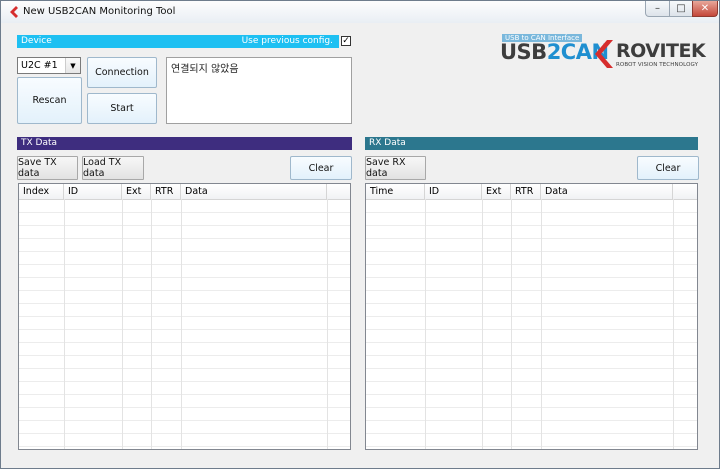 Image resolution: width=720 pixels, height=469 pixels. I want to click on logo-brand-sub: ROBOT VISION TECHNOLOGY, so click(657, 65).